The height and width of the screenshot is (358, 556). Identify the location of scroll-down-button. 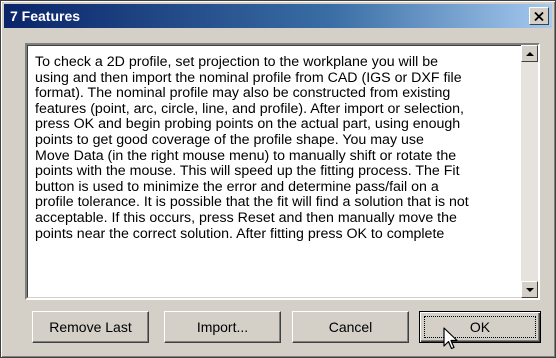
(529, 289).